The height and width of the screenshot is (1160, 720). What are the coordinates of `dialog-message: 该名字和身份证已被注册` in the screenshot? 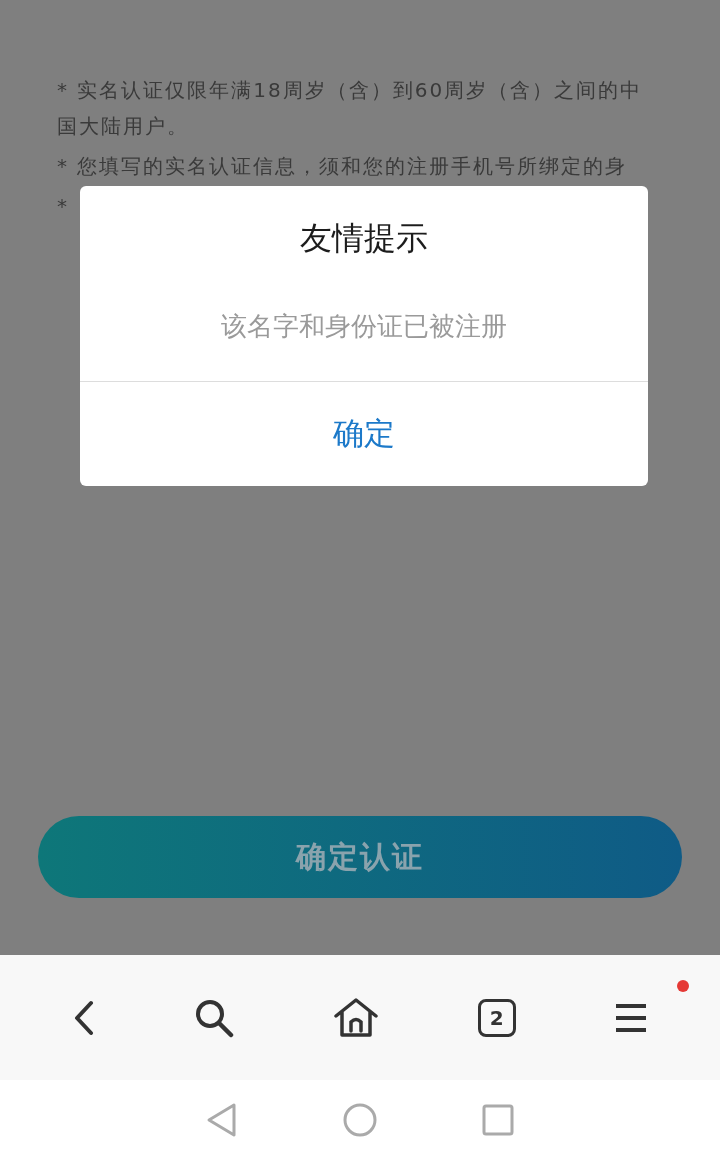 It's located at (364, 326).